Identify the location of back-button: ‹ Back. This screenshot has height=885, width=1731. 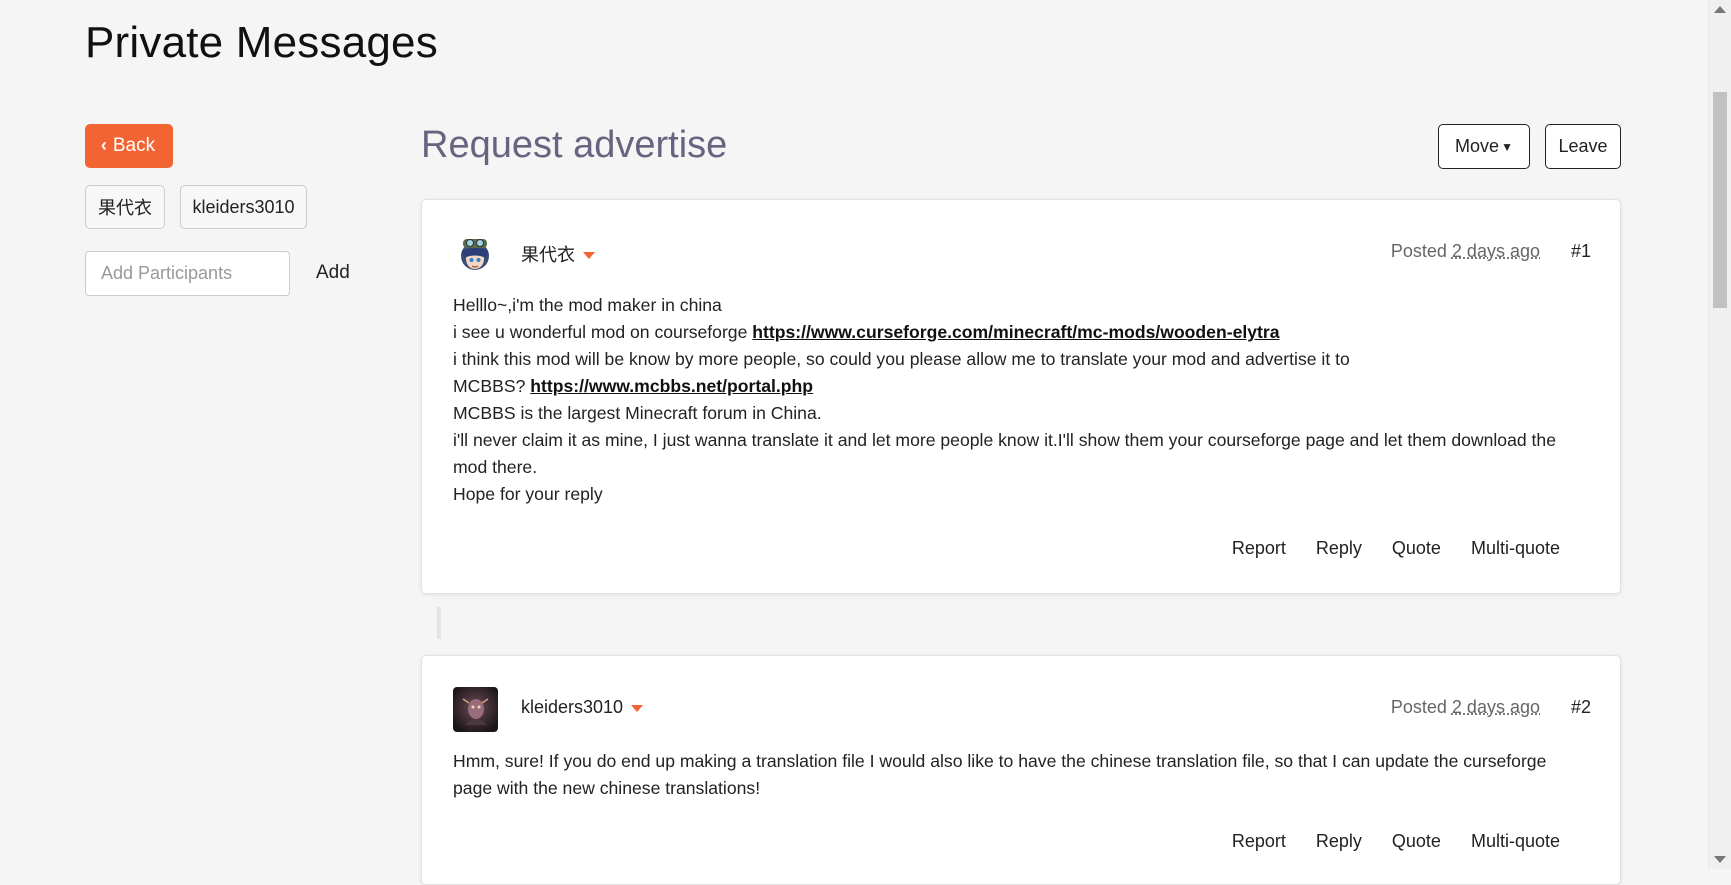
(129, 146).